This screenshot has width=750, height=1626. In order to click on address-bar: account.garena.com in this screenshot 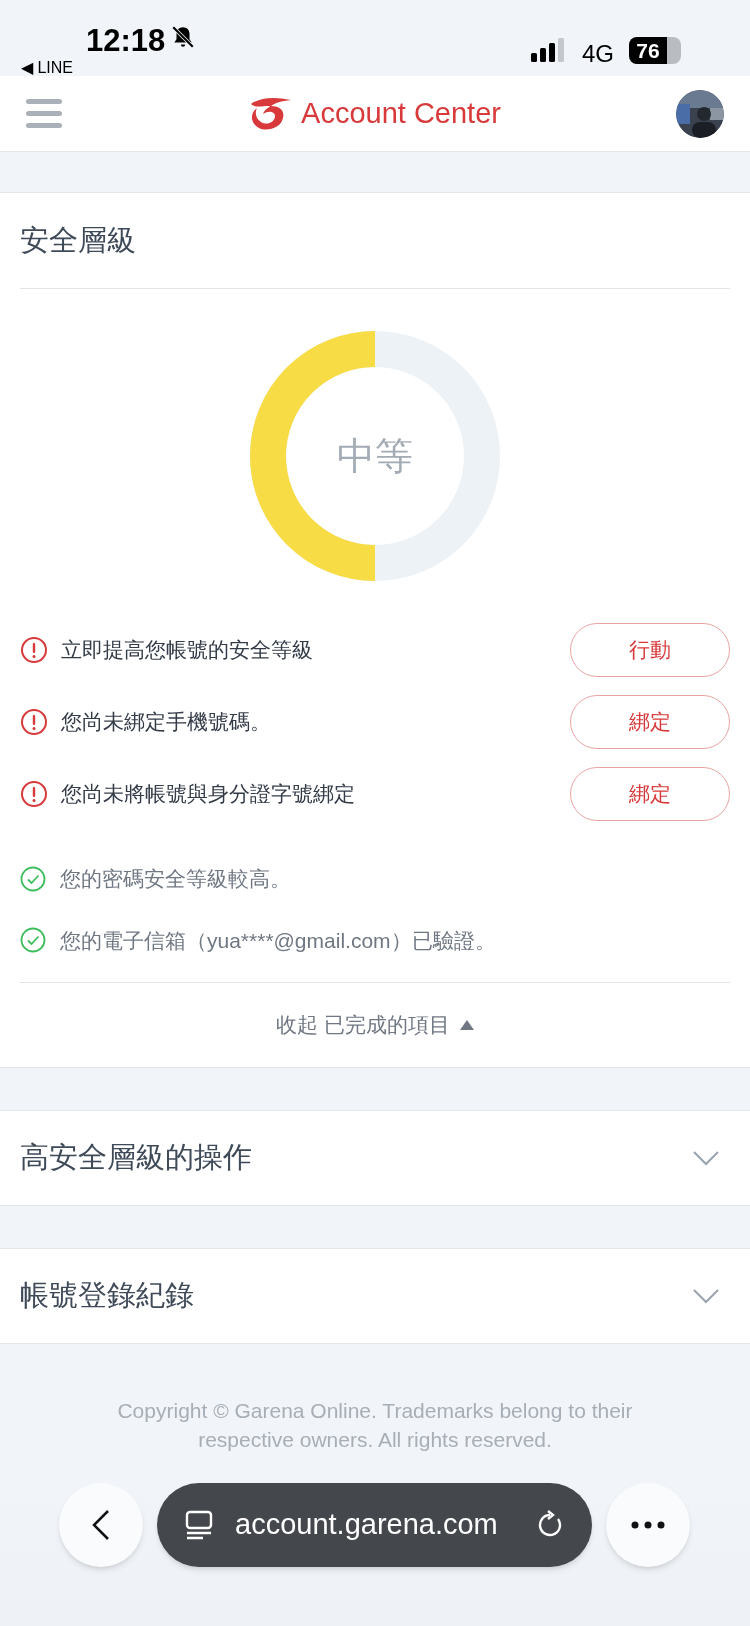, I will do `click(374, 1525)`.